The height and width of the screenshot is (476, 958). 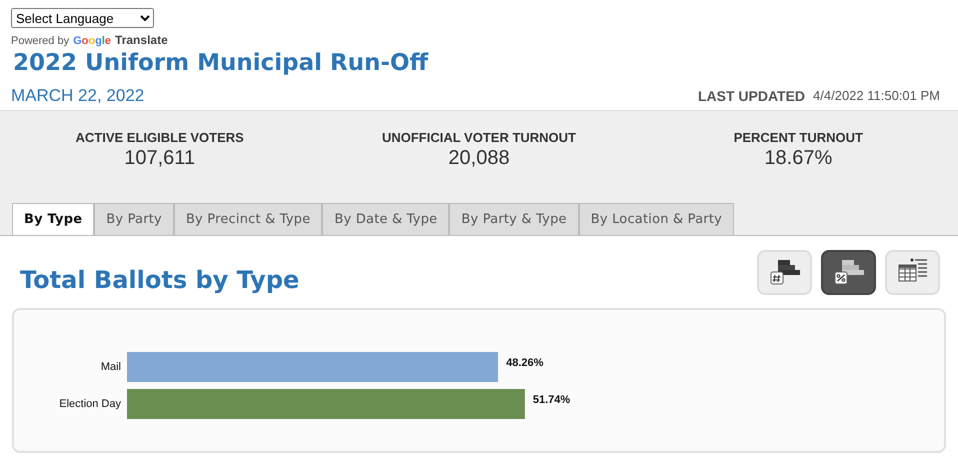 What do you see at coordinates (89, 404) in the screenshot?
I see `bar-label: Election Day` at bounding box center [89, 404].